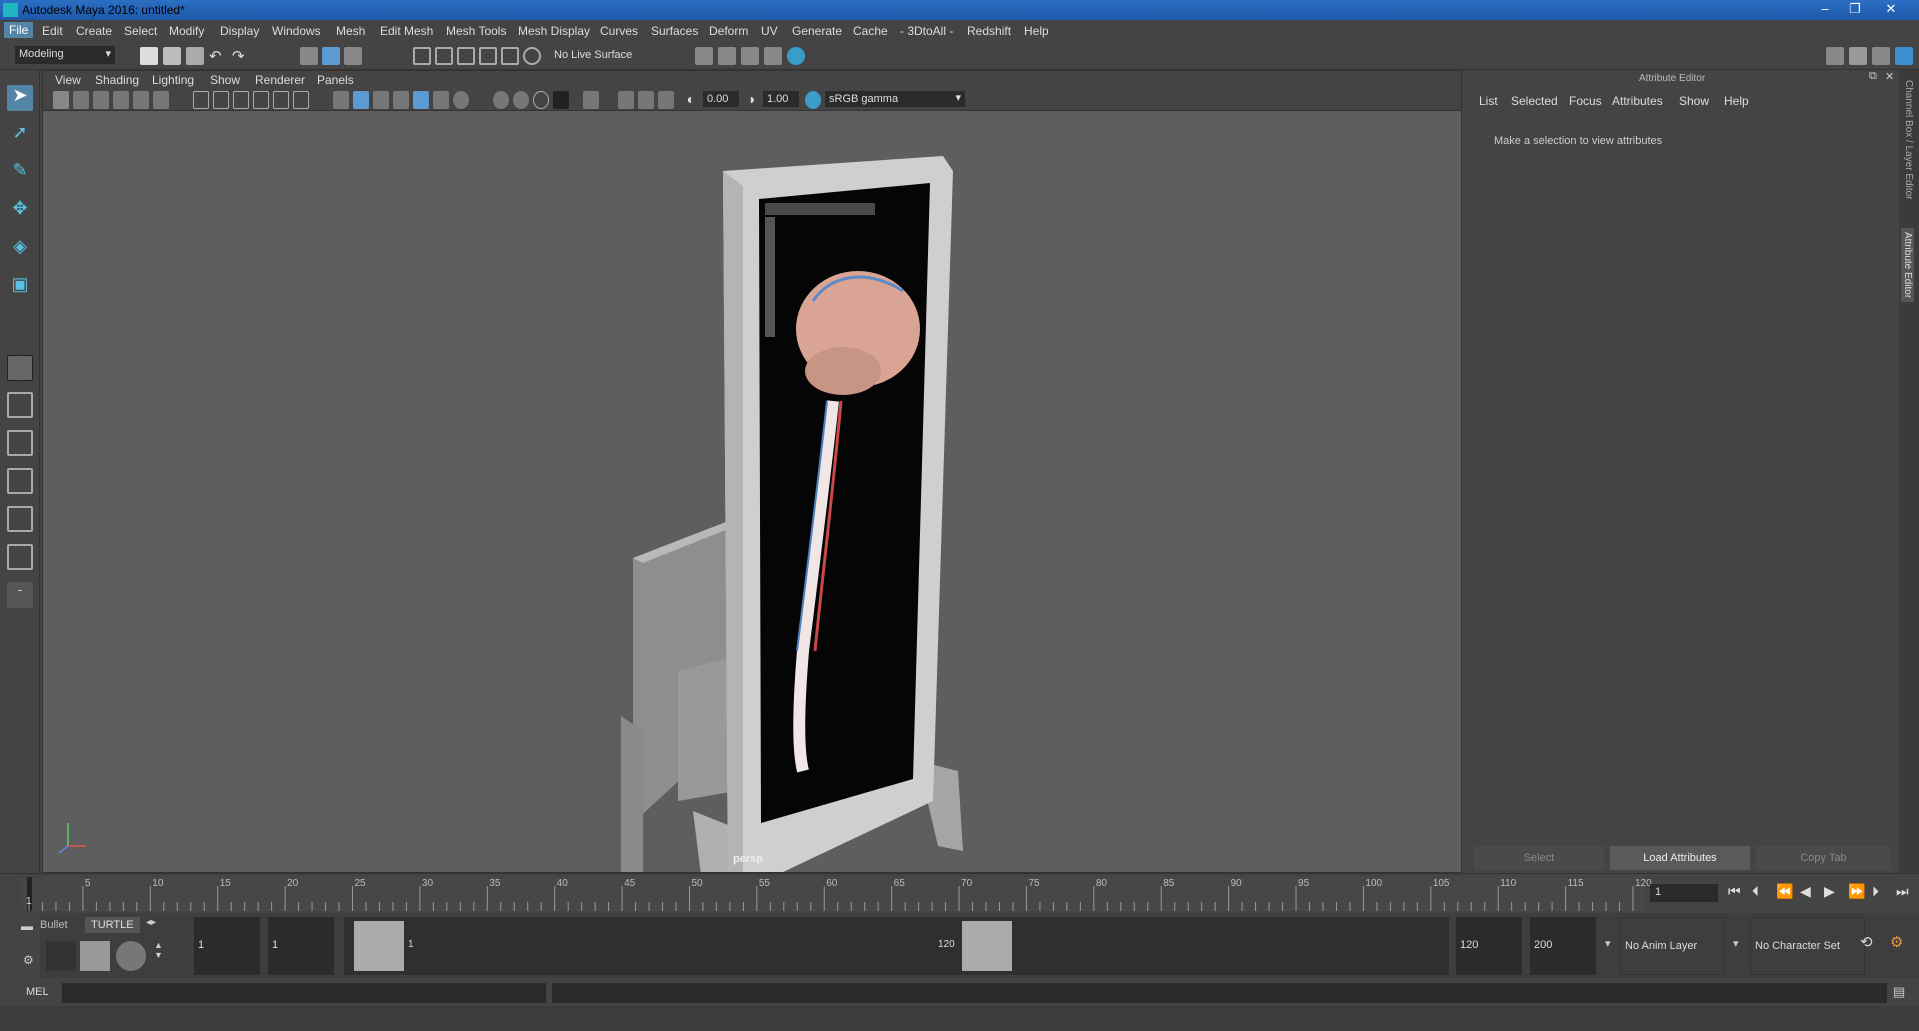  I want to click on layout-two-icon, so click(20, 443).